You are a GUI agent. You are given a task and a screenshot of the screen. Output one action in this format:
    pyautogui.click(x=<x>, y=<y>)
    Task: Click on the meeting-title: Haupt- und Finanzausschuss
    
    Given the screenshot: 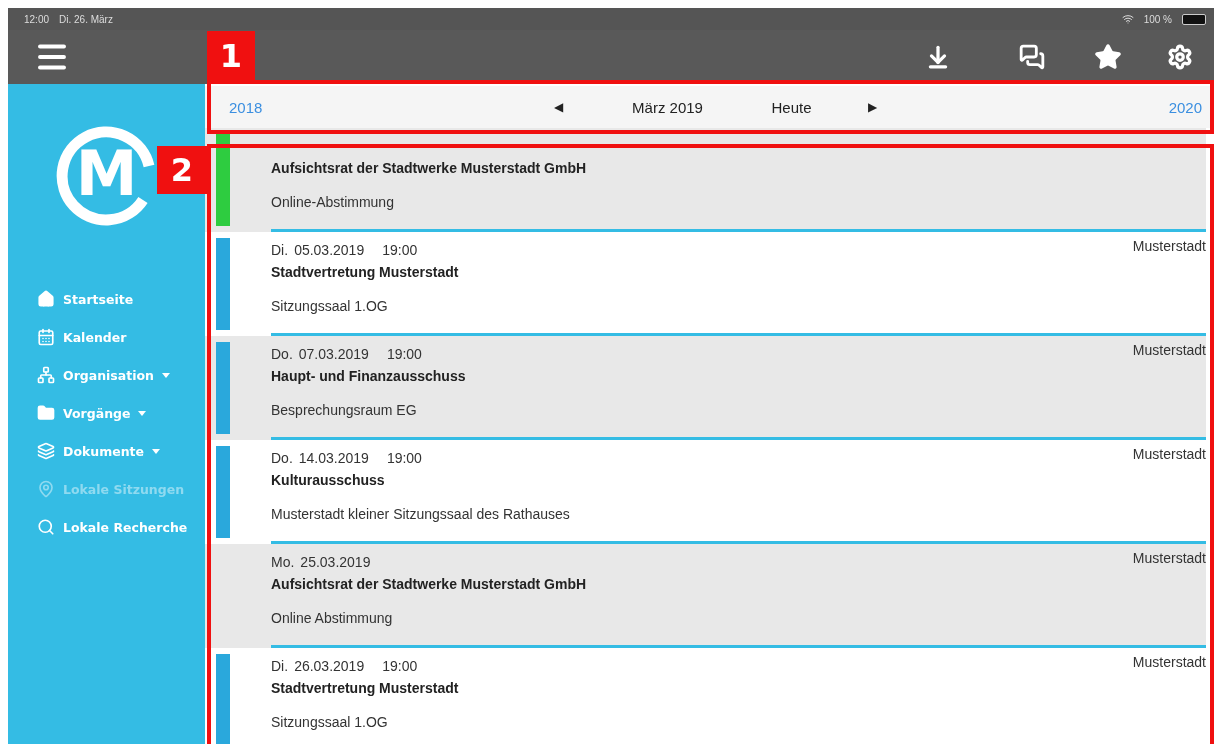 What is the action you would take?
    pyautogui.click(x=369, y=376)
    